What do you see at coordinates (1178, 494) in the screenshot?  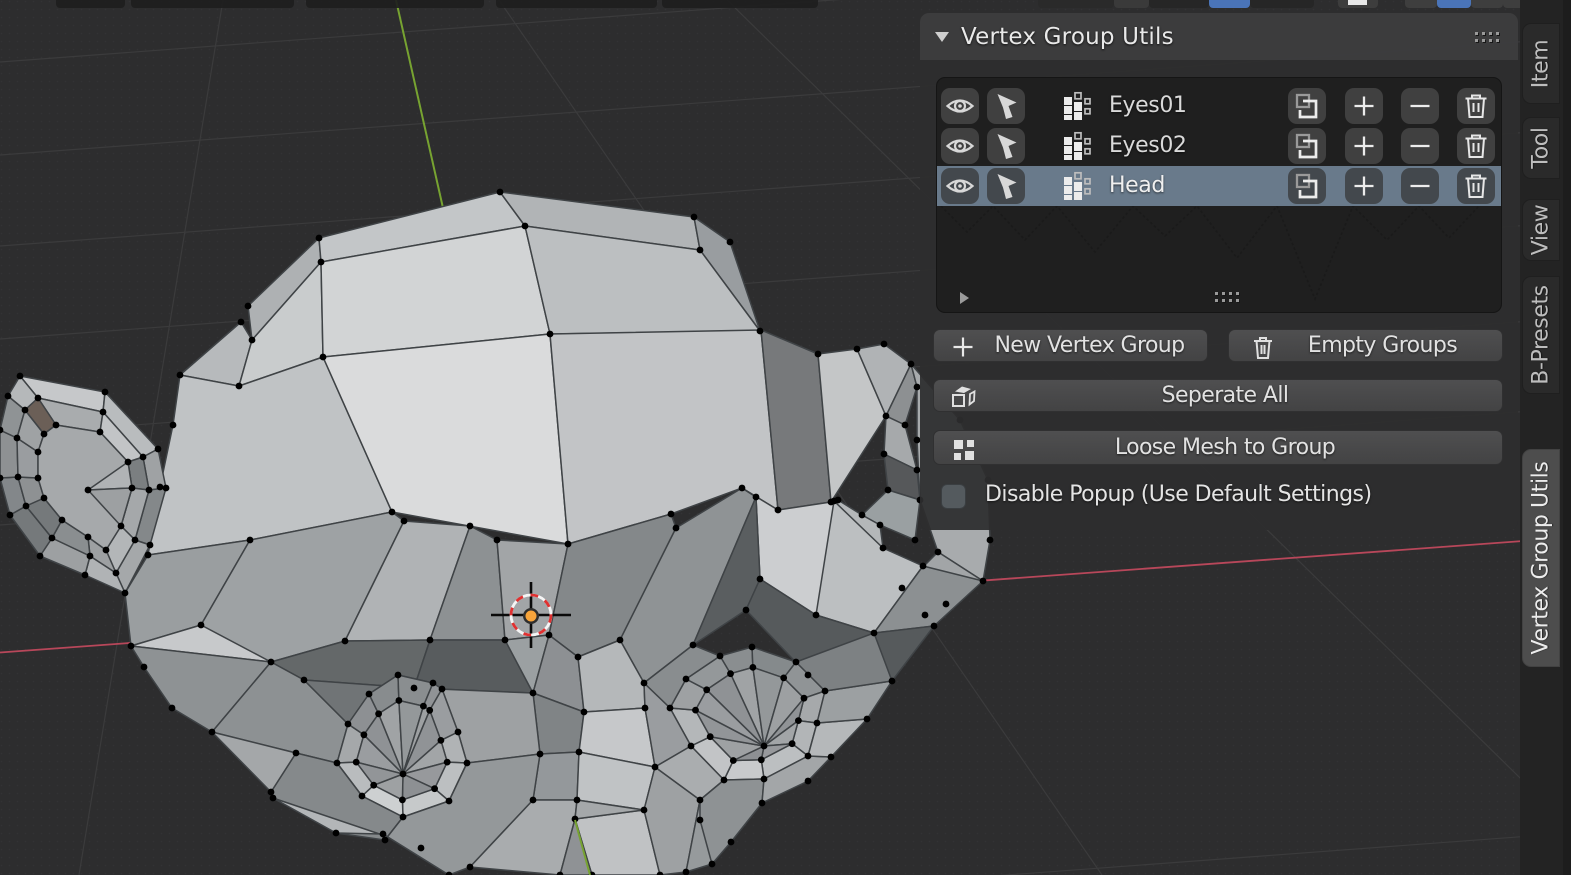 I see `disable-popup-label: Disable Popup (Use Default Settings)` at bounding box center [1178, 494].